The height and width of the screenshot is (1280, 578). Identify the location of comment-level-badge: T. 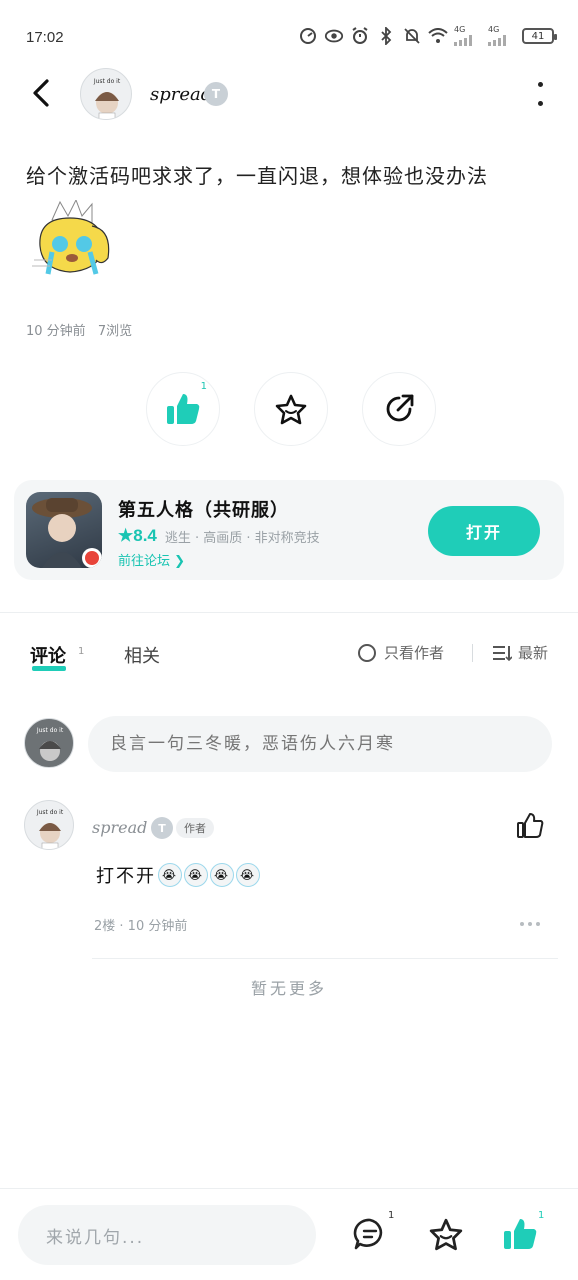
(162, 828).